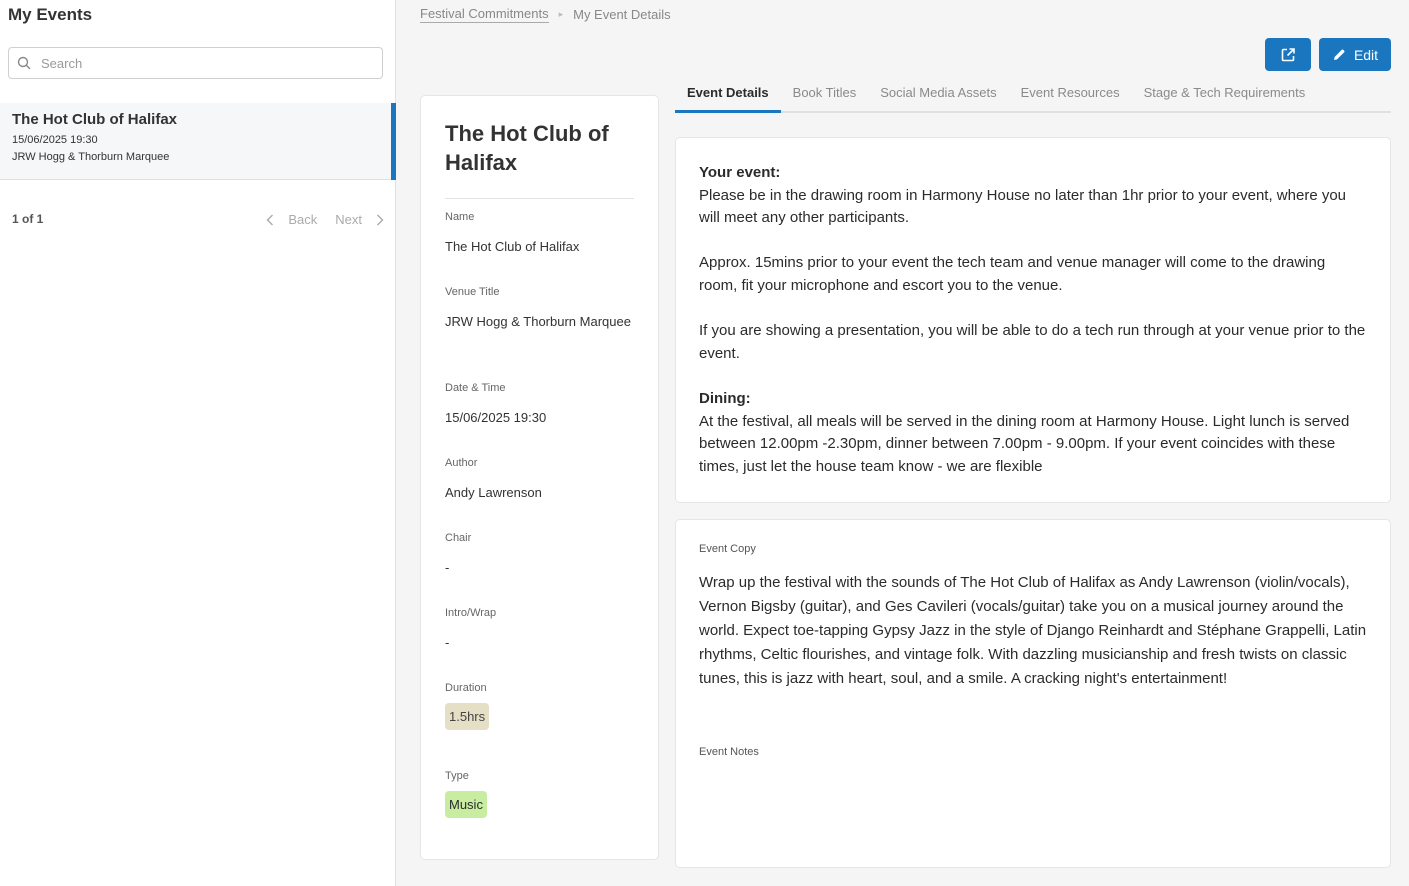 The image size is (1409, 886). I want to click on chevron-right-icon, so click(380, 220).